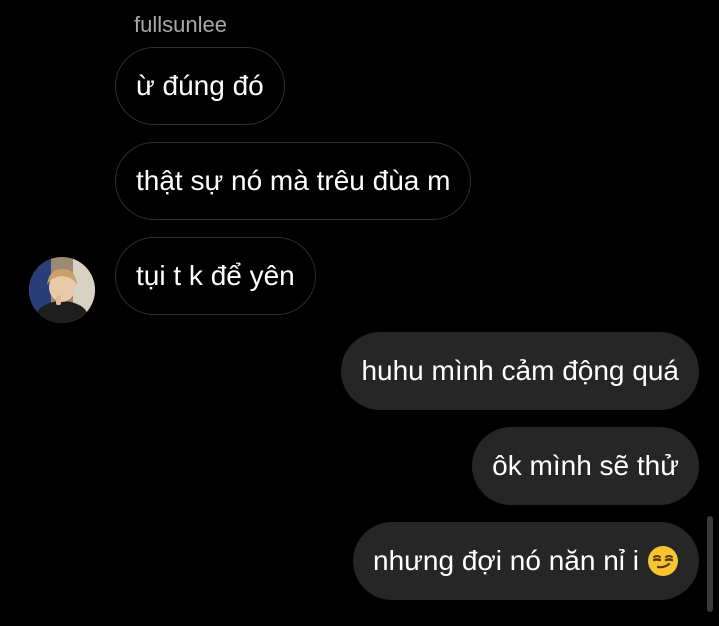 The width and height of the screenshot is (719, 626). I want to click on message-text: nhưng đợi nó năn nỉ i, so click(506, 560).